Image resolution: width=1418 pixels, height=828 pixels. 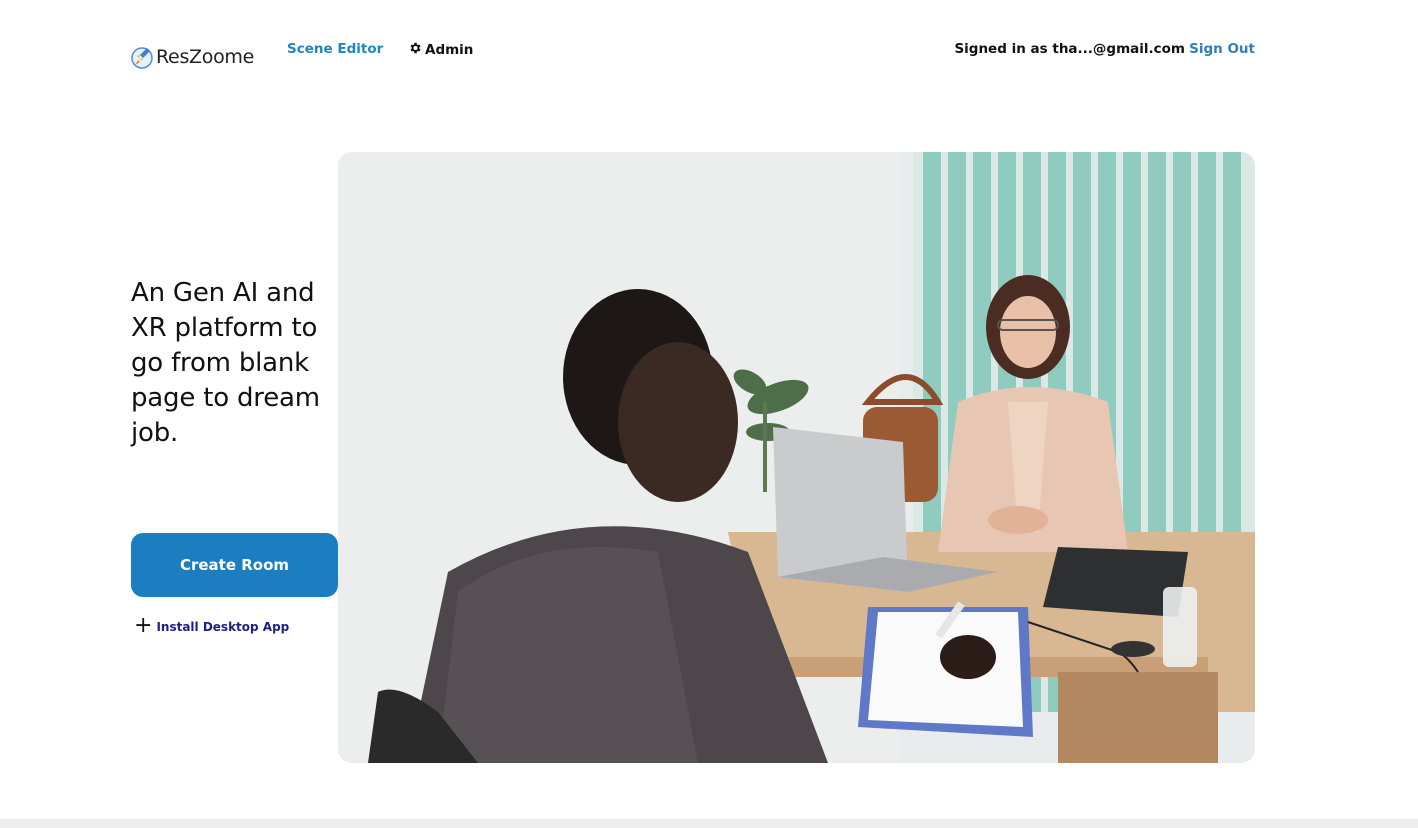 I want to click on install-desktop-app-label: Install Desktop App, so click(x=223, y=627).